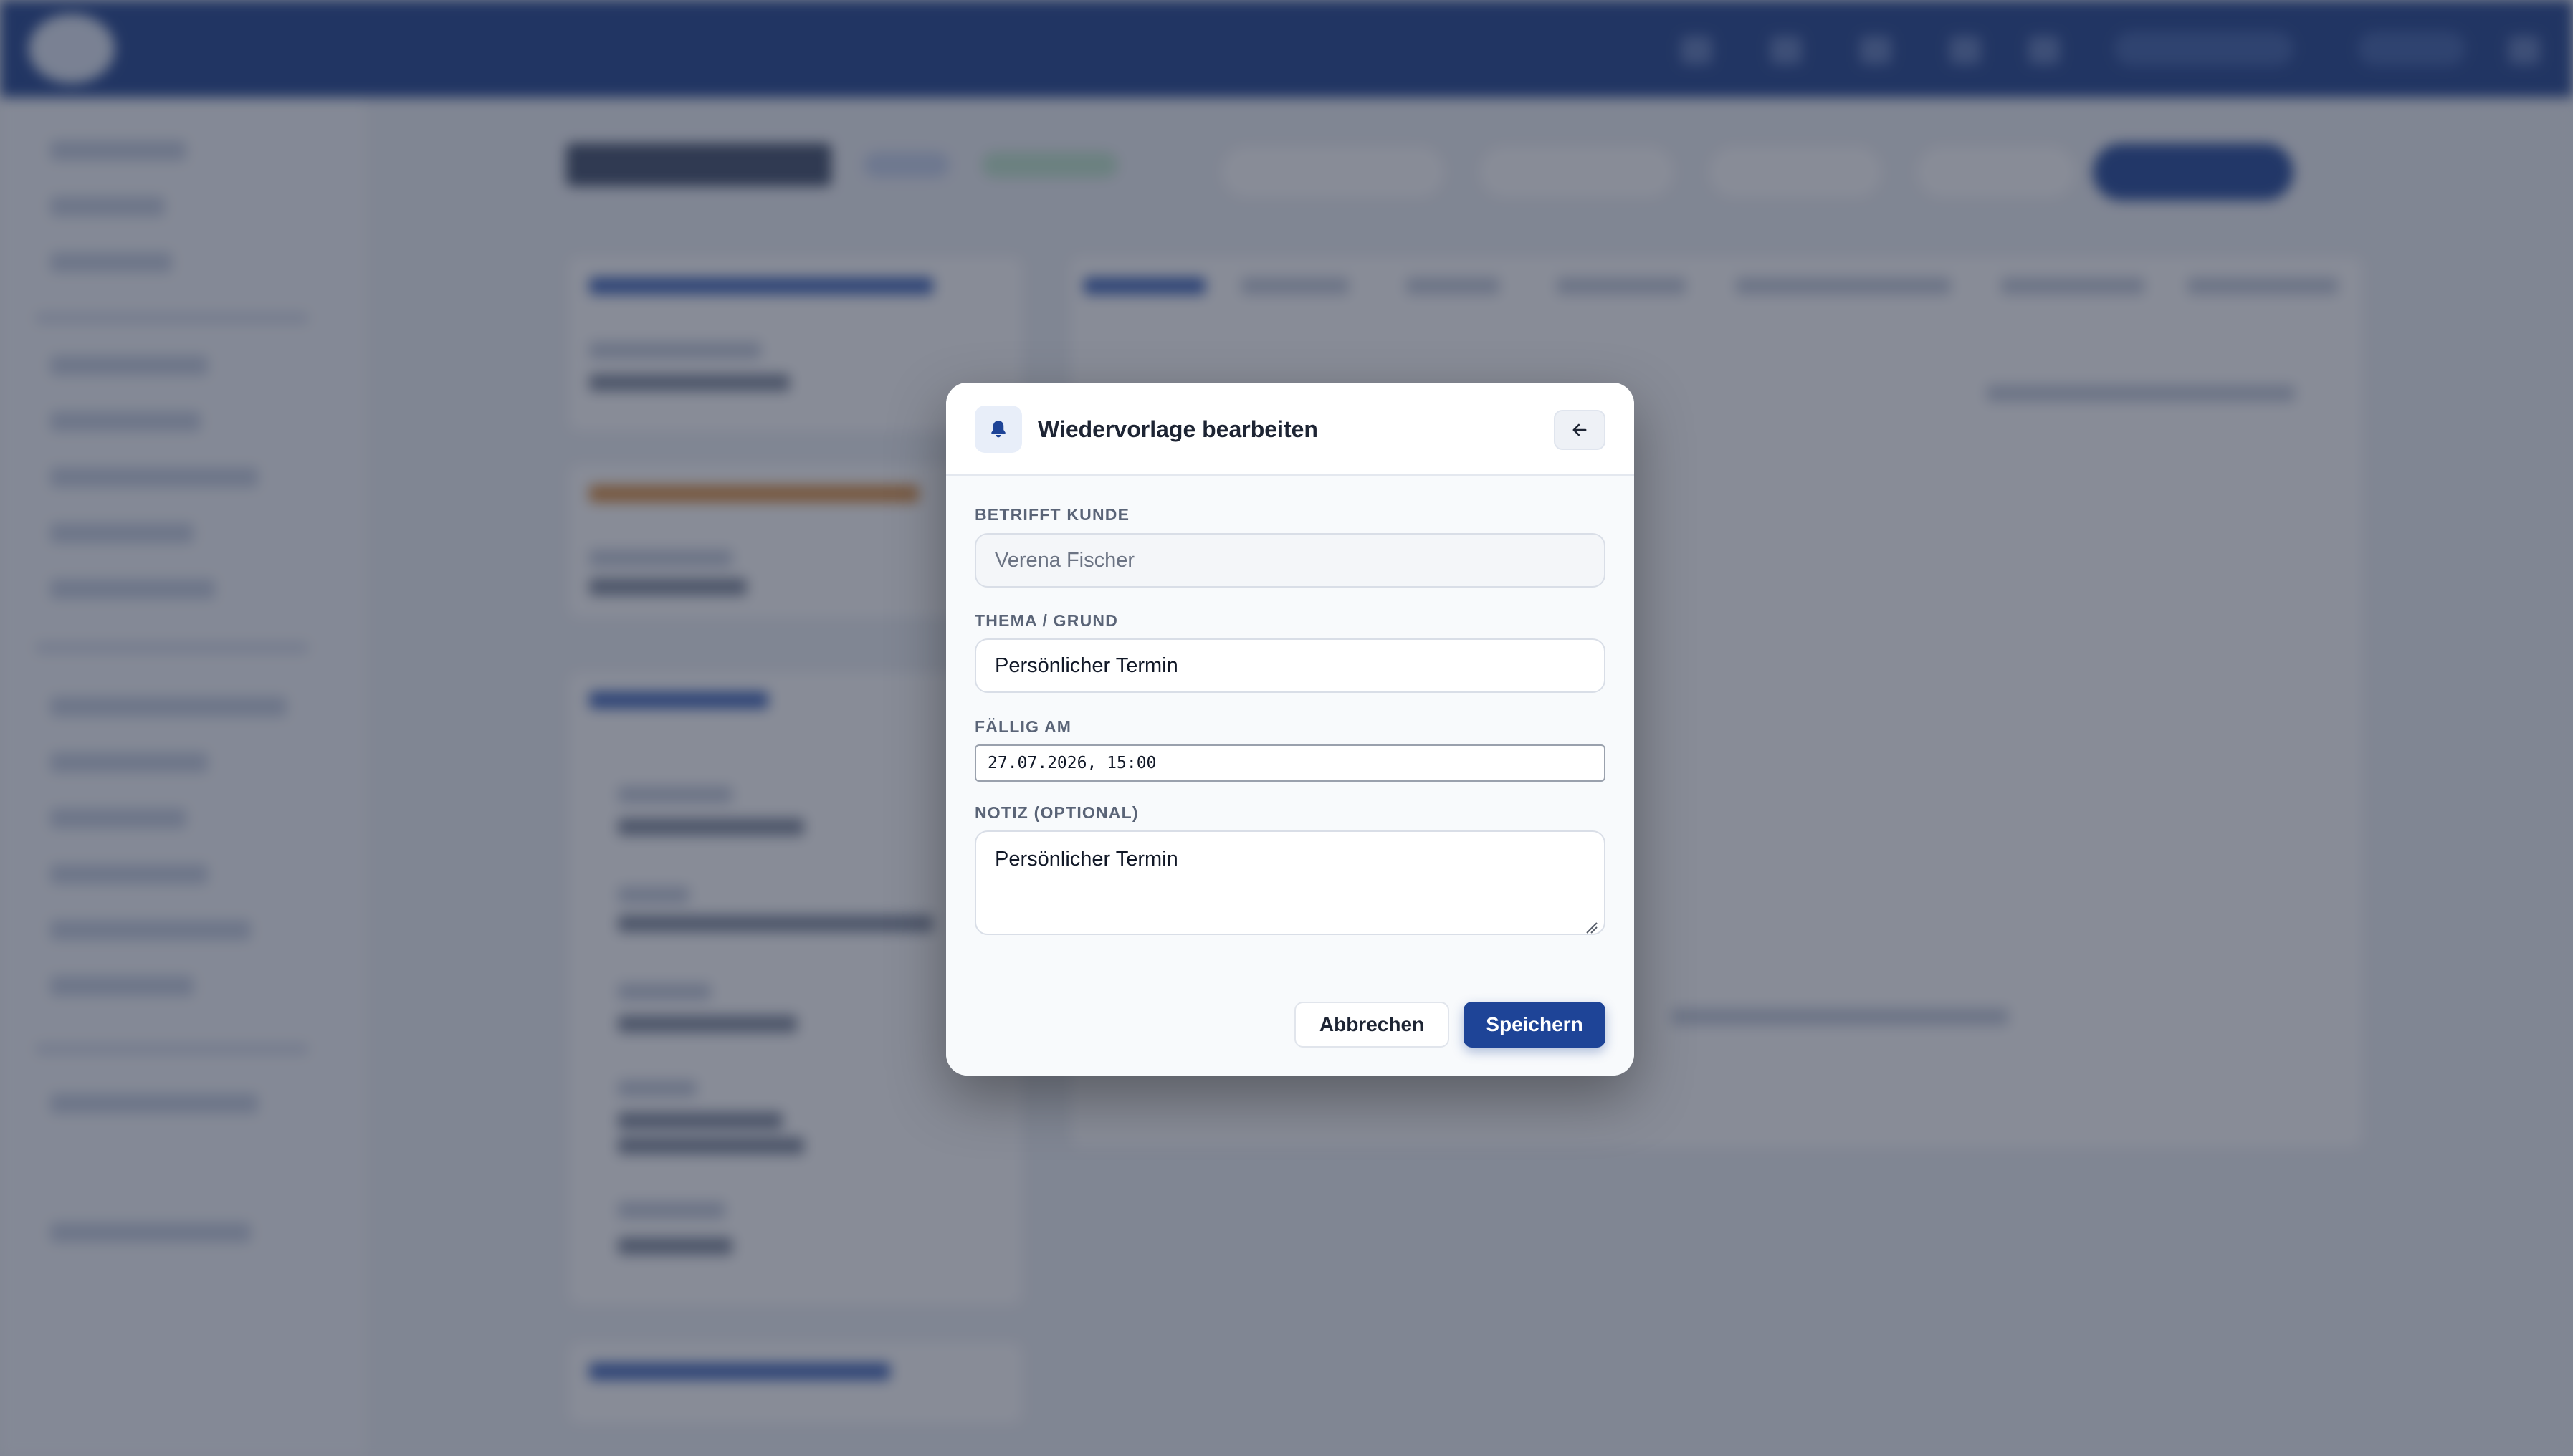 This screenshot has width=2573, height=1456. I want to click on bell-icon, so click(998, 429).